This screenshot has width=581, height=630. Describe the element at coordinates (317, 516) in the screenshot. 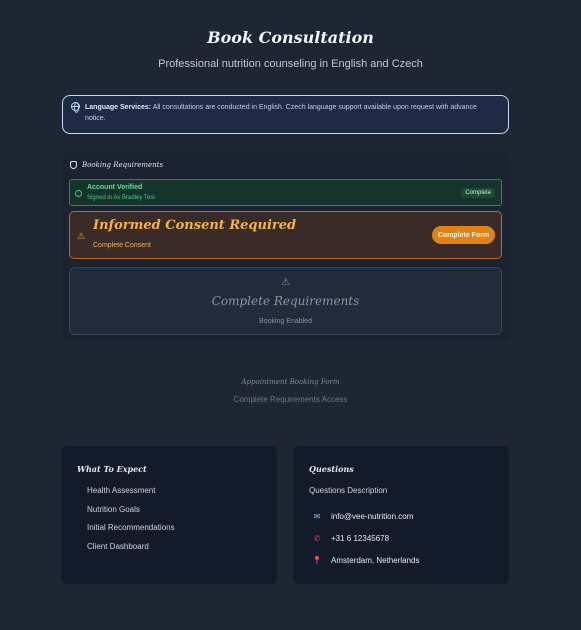

I see `envelope-icon: ✉` at that location.